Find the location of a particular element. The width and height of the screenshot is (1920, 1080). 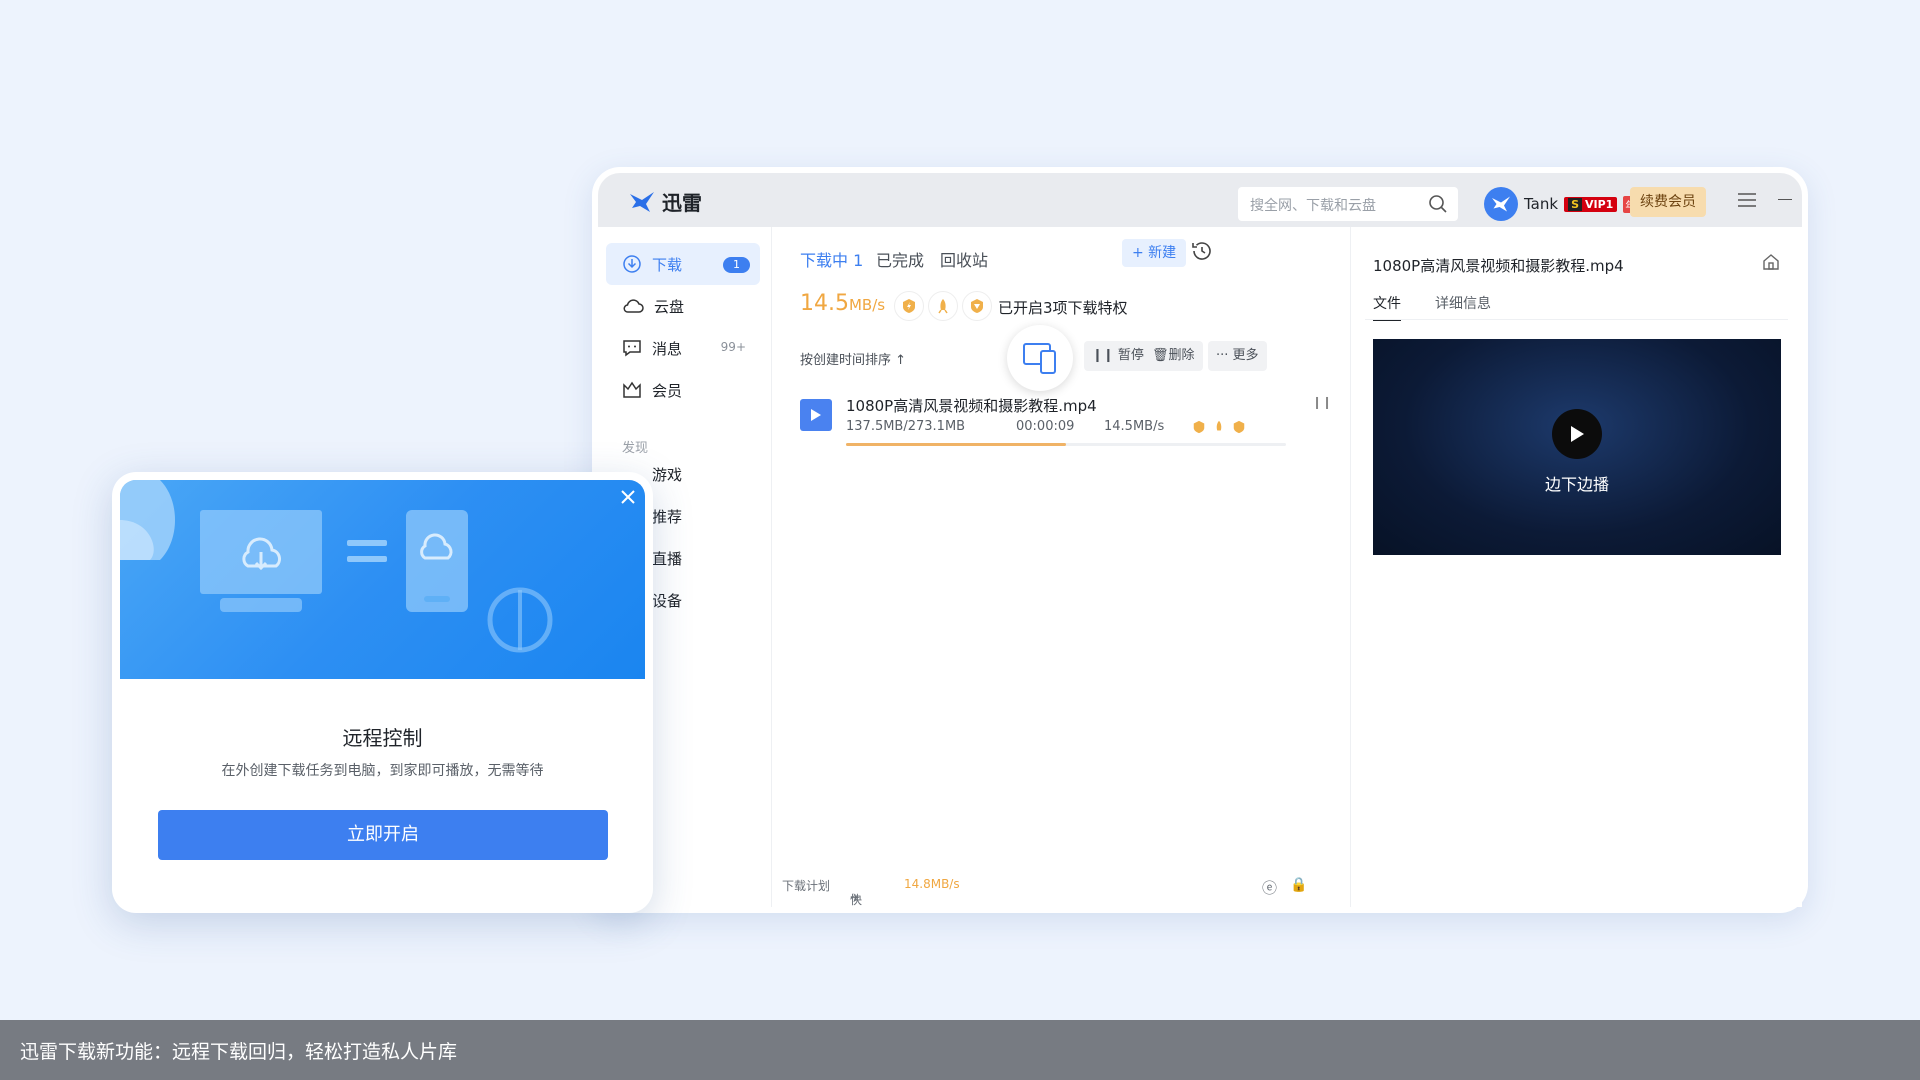

sidebar-item-label: 推荐 is located at coordinates (667, 516).